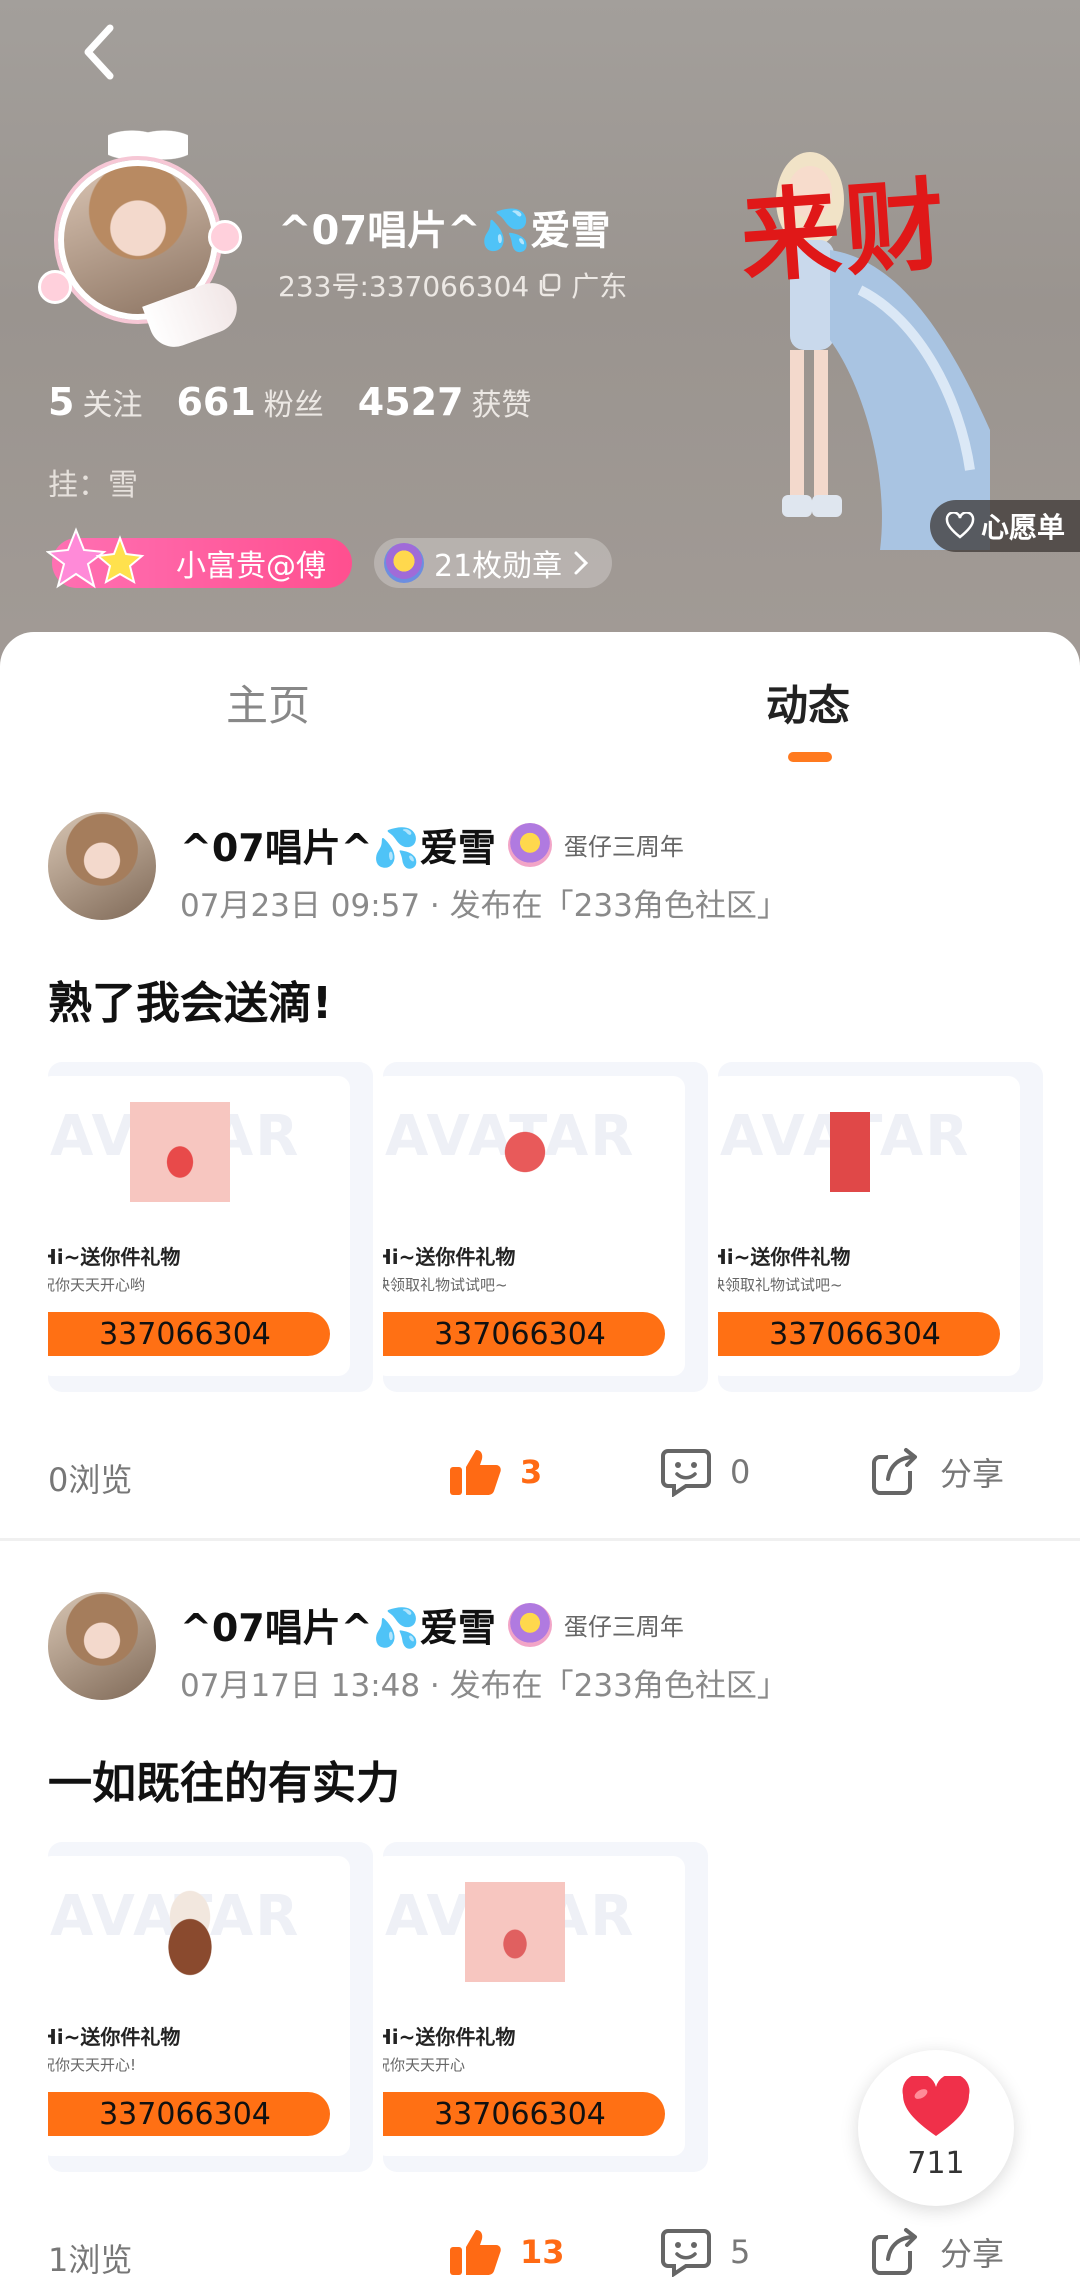 This screenshot has width=1080, height=2284. I want to click on character-decoration-text: 来财, so click(844, 231).